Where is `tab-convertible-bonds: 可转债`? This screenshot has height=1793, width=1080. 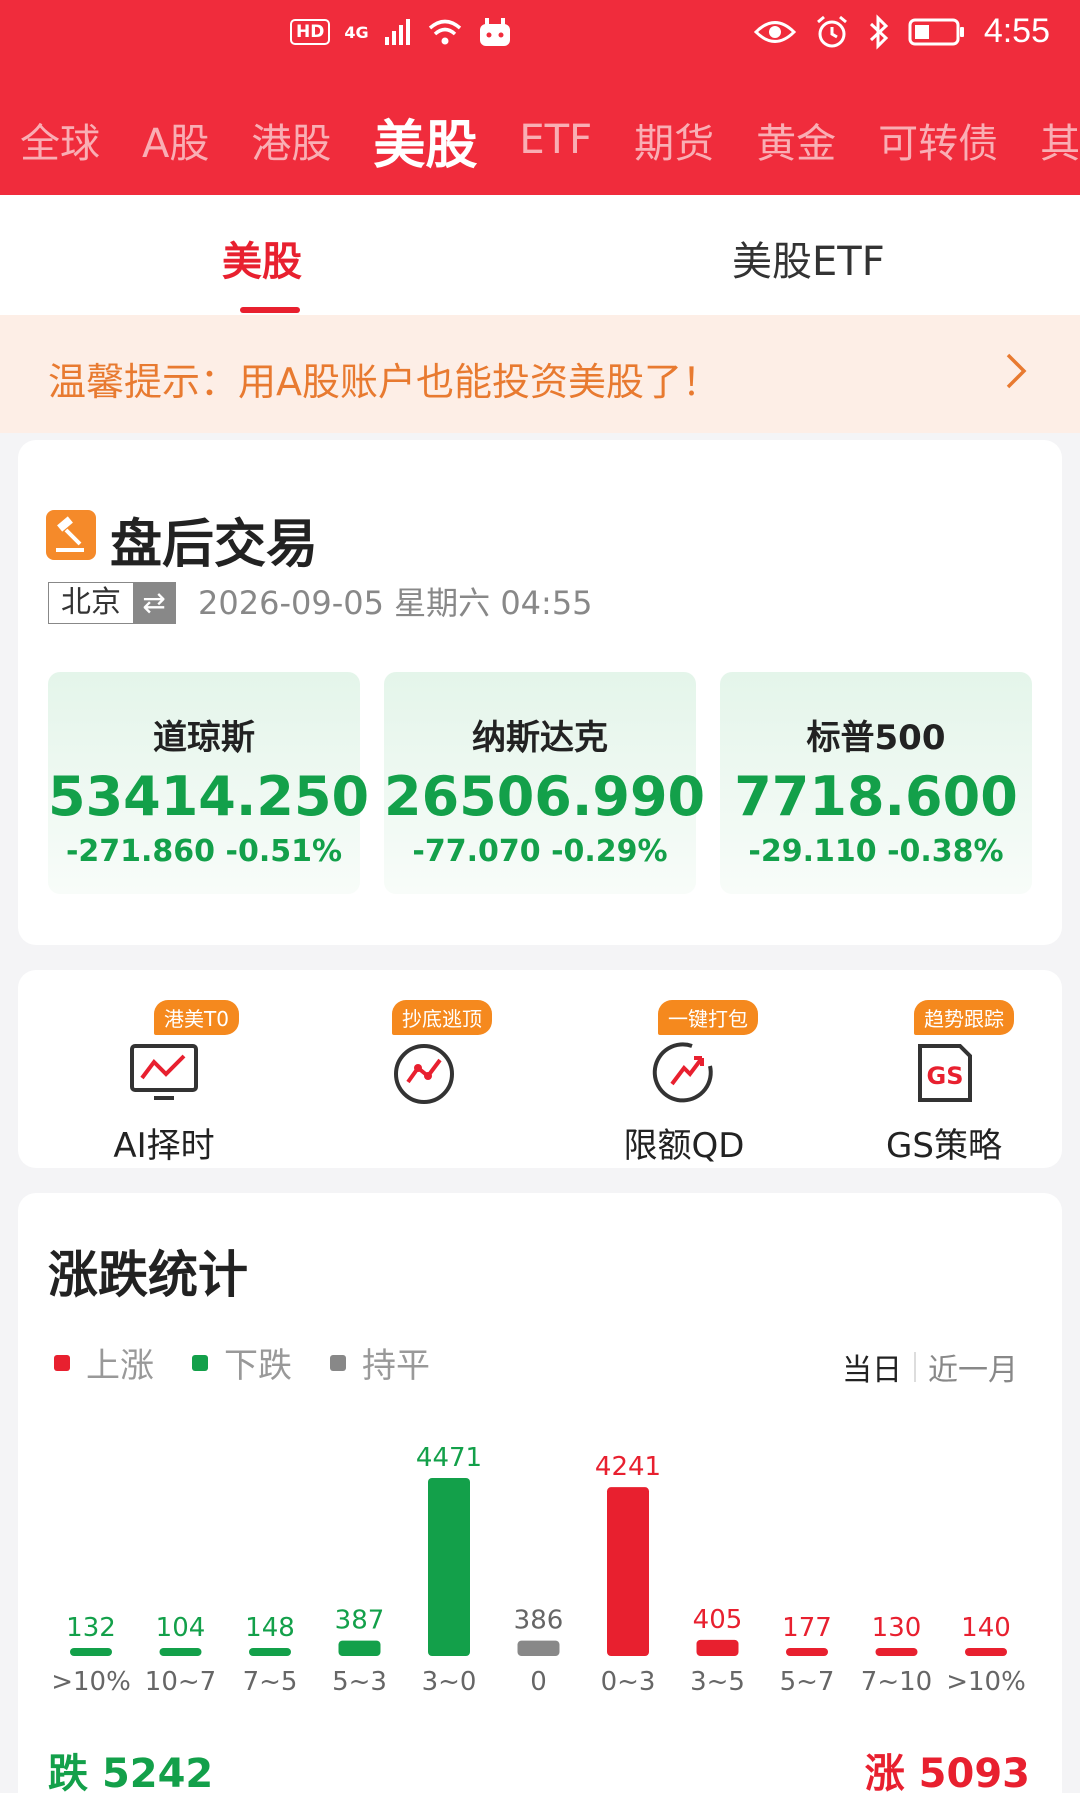 tab-convertible-bonds: 可转债 is located at coordinates (938, 140).